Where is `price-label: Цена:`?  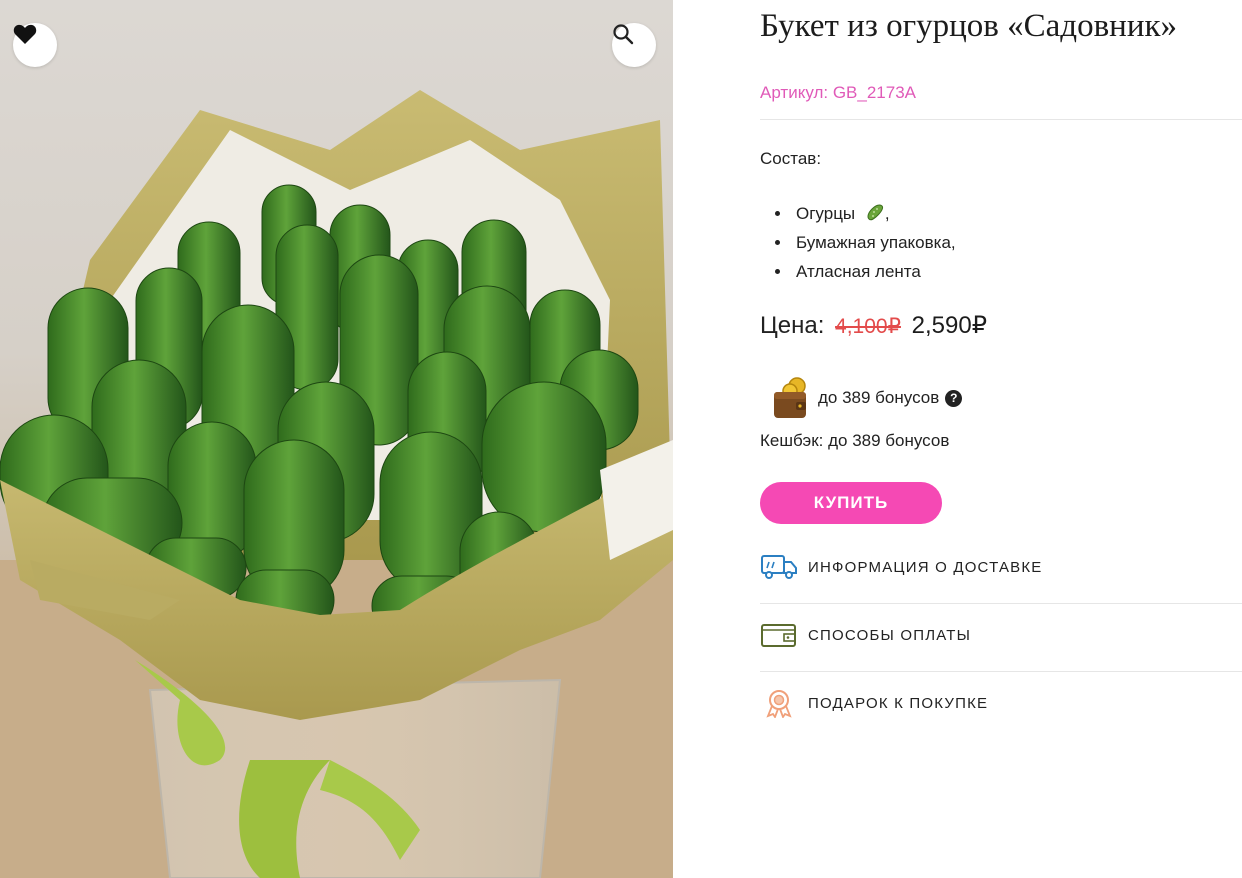 price-label: Цена: is located at coordinates (792, 325).